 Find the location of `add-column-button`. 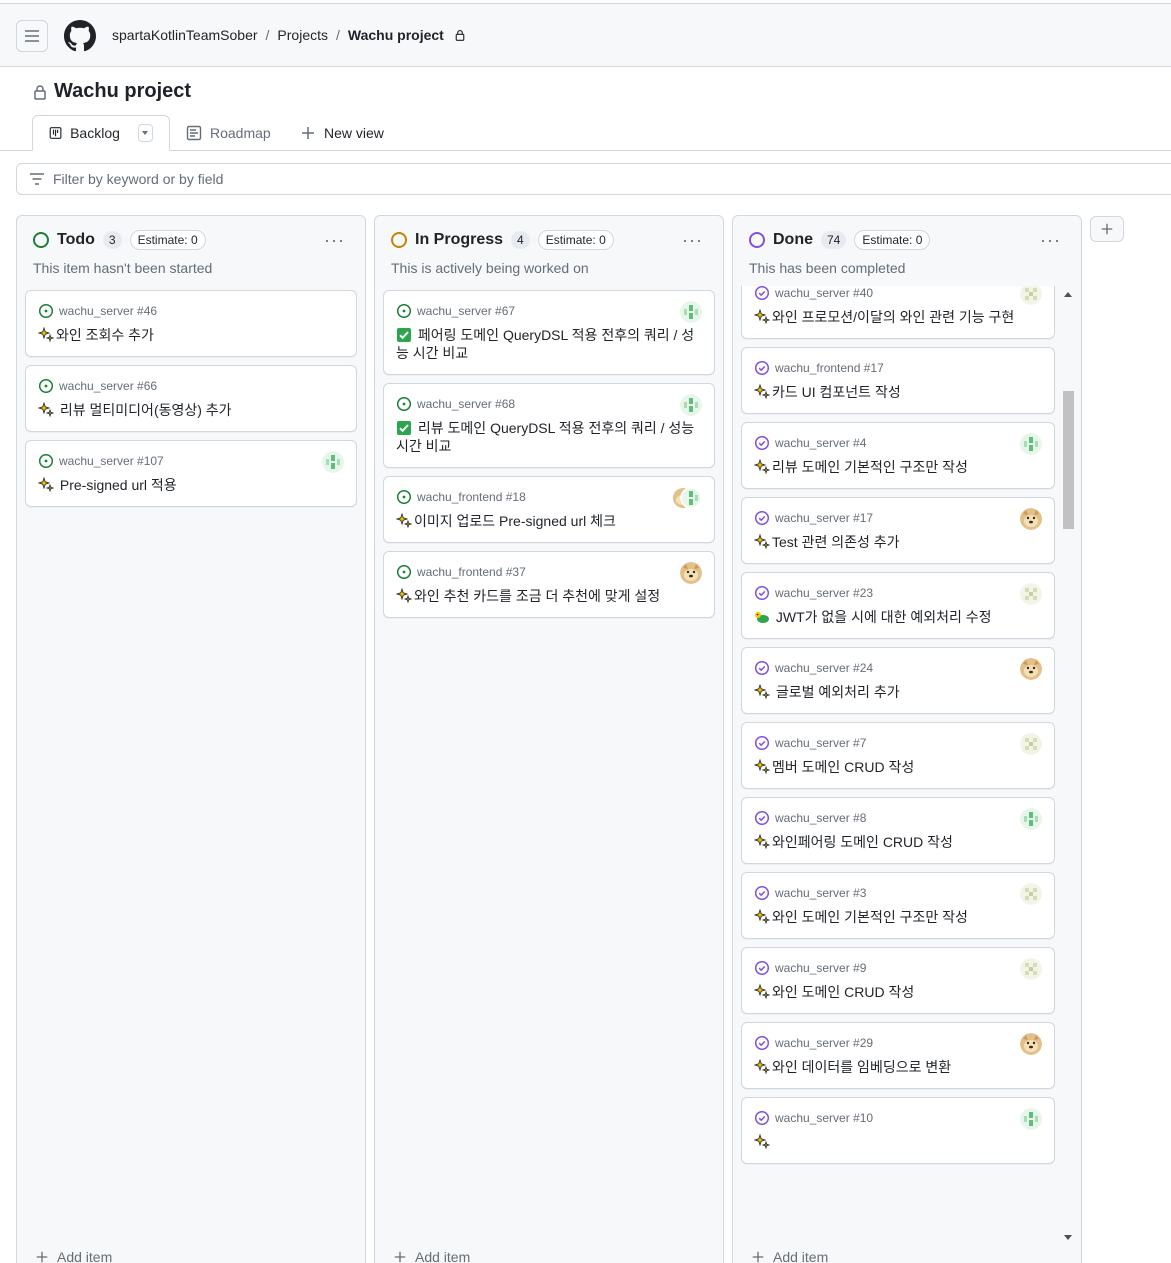

add-column-button is located at coordinates (1107, 229).